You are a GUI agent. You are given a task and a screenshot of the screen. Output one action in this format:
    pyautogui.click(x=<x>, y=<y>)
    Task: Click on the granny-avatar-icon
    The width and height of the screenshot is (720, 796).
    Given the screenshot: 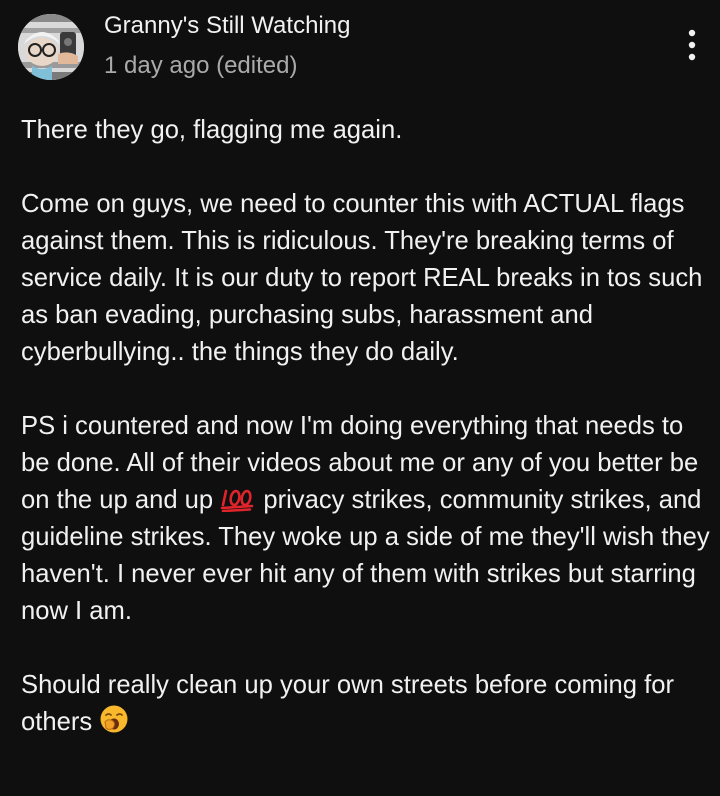 What is the action you would take?
    pyautogui.click(x=51, y=47)
    